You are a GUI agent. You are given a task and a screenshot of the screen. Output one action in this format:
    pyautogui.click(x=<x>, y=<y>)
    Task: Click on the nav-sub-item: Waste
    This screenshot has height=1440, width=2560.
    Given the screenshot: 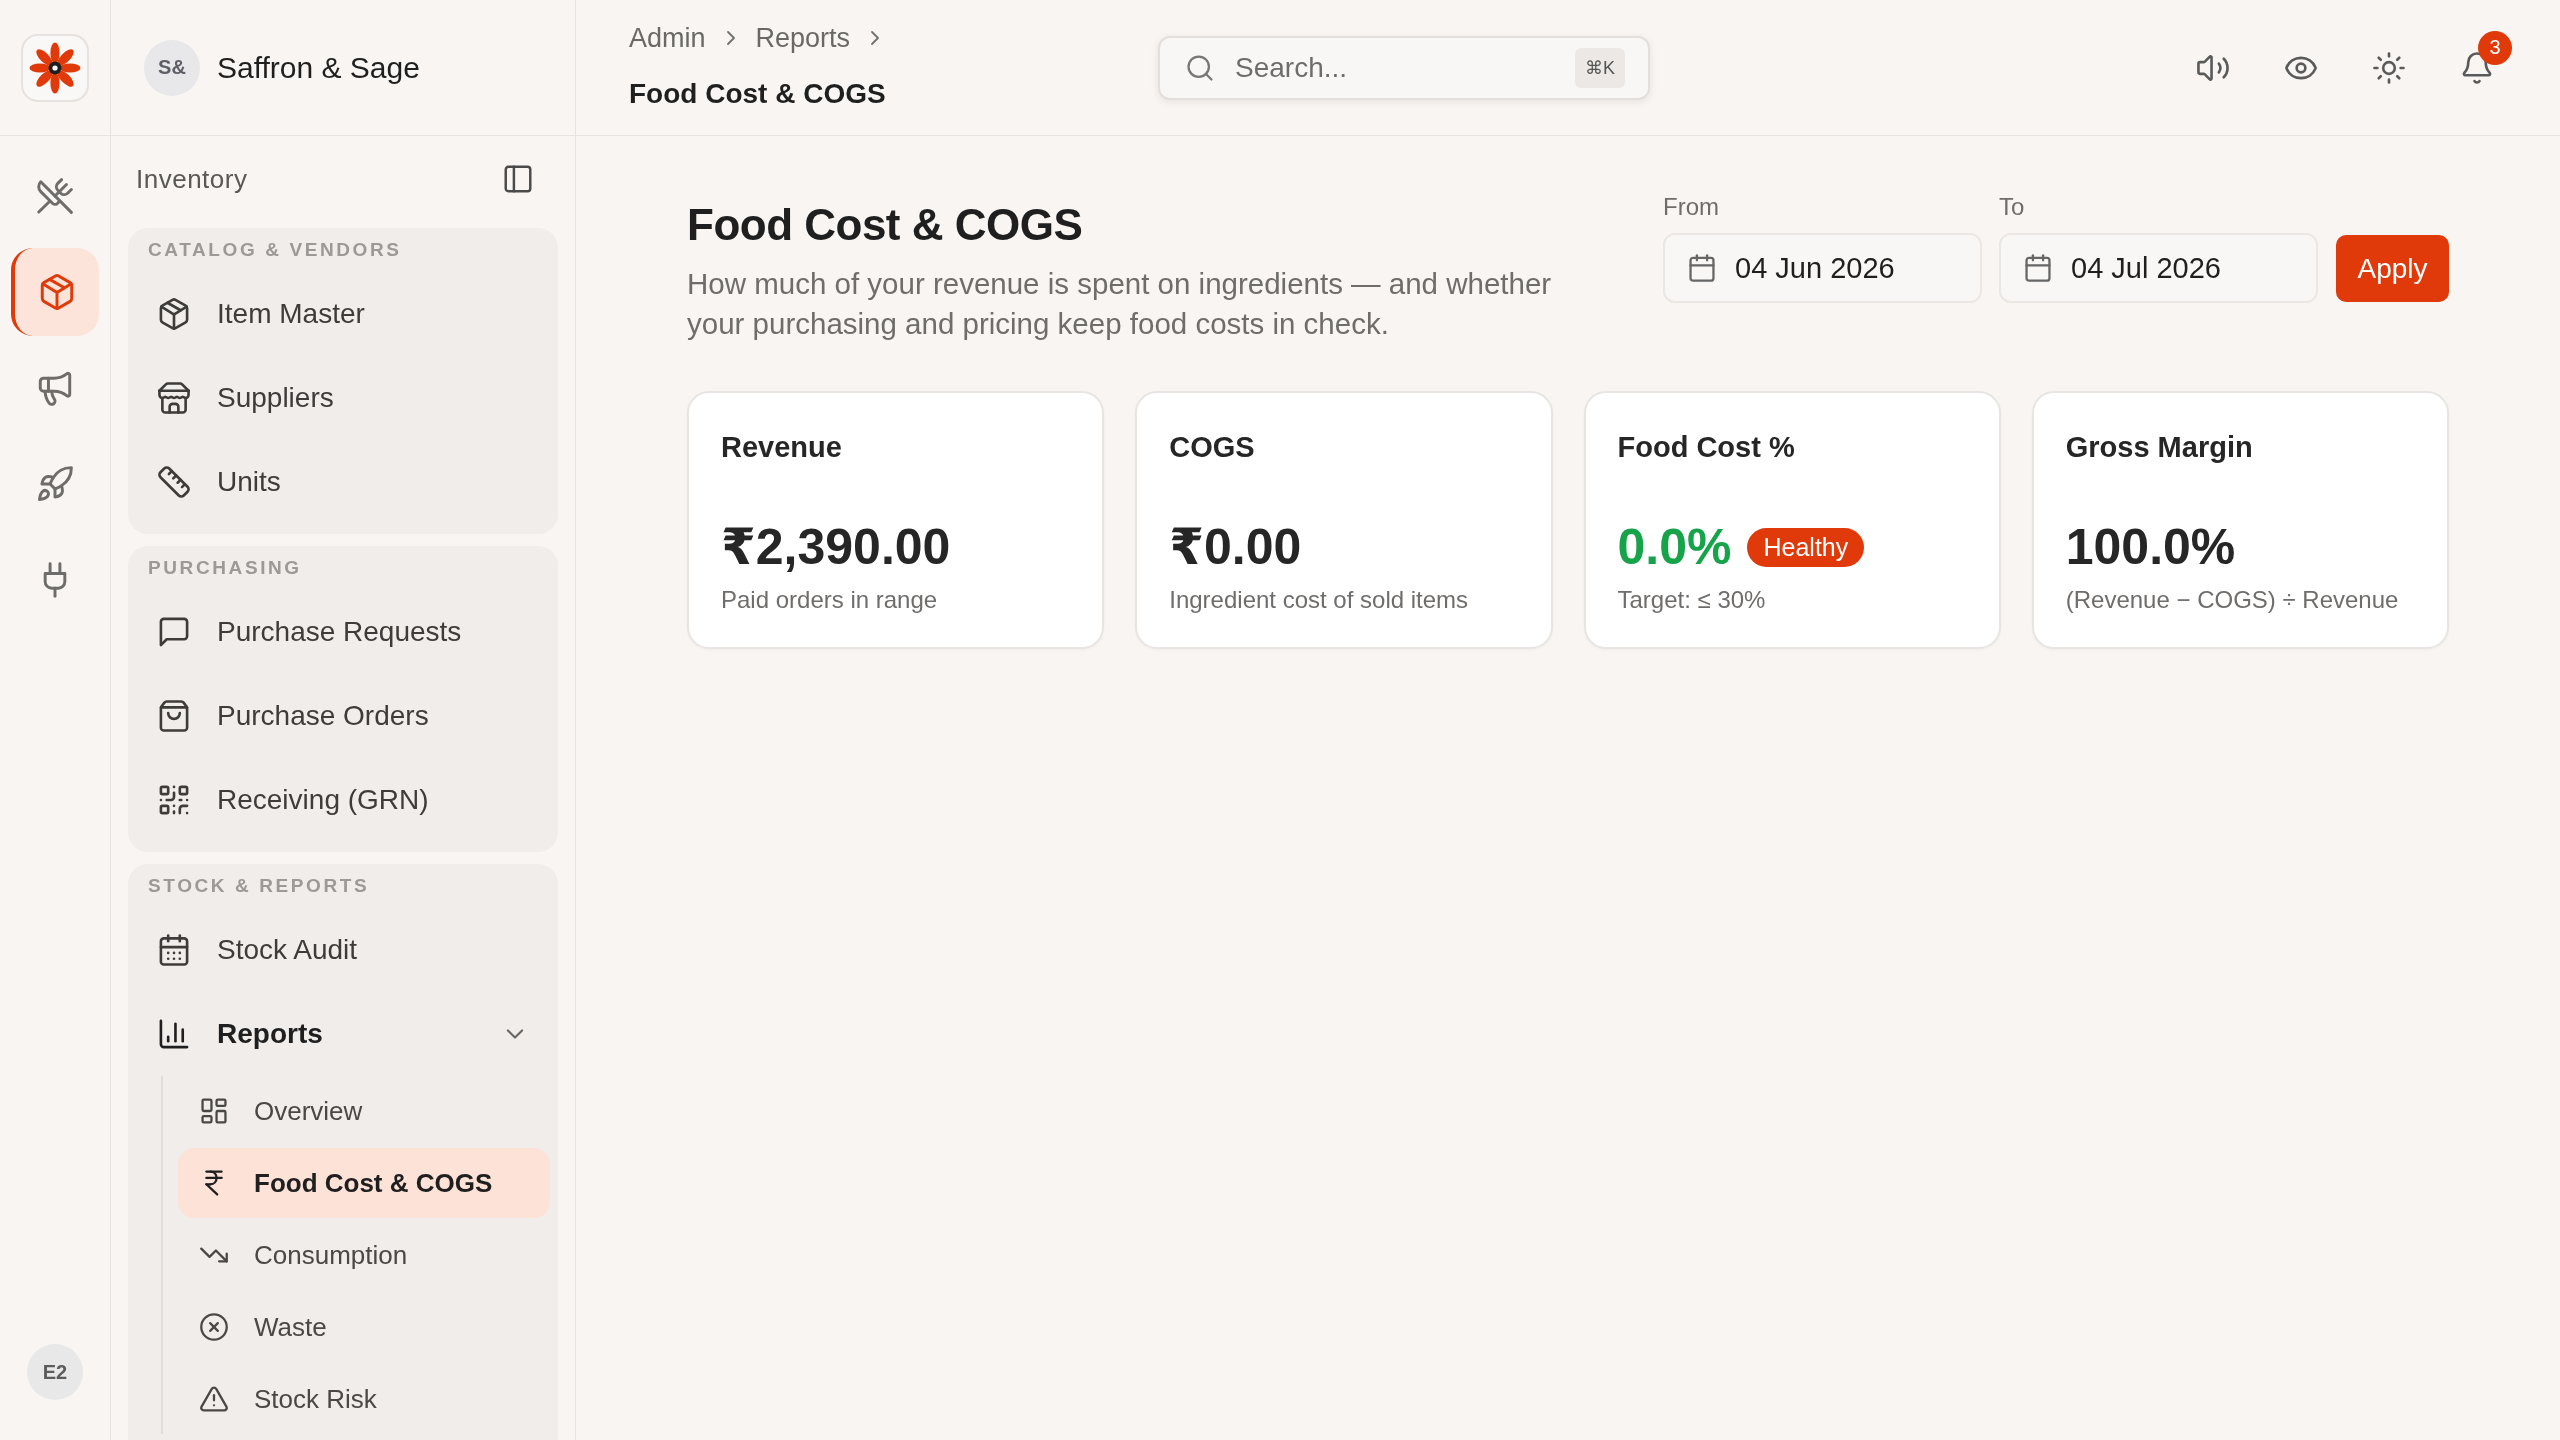 What is the action you would take?
    pyautogui.click(x=364, y=1327)
    